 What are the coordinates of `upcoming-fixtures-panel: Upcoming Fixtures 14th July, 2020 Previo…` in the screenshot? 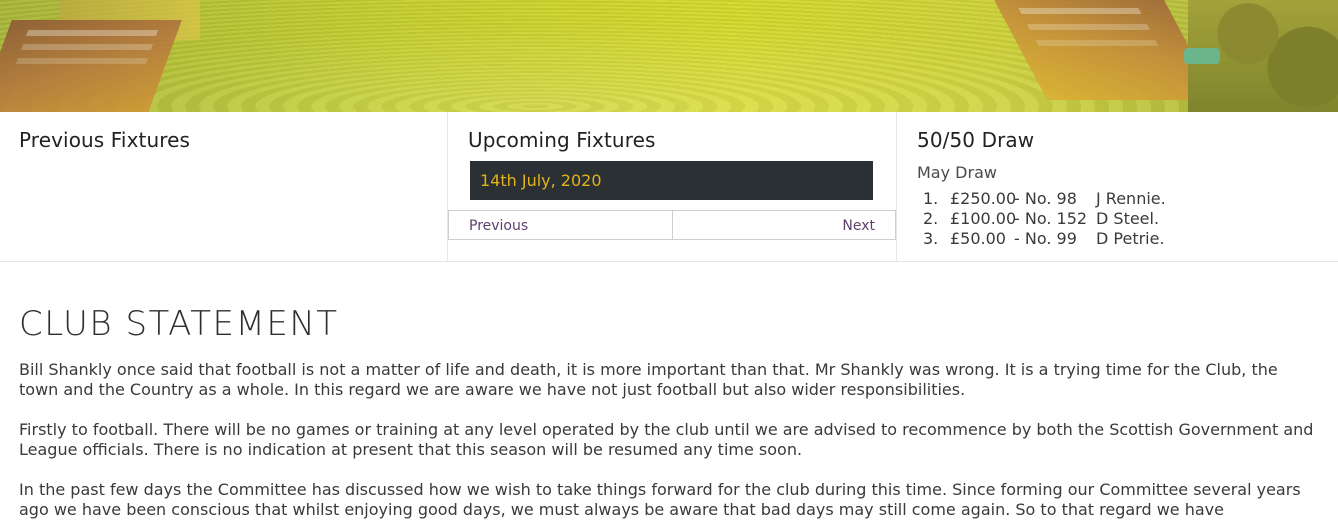 It's located at (672, 186).